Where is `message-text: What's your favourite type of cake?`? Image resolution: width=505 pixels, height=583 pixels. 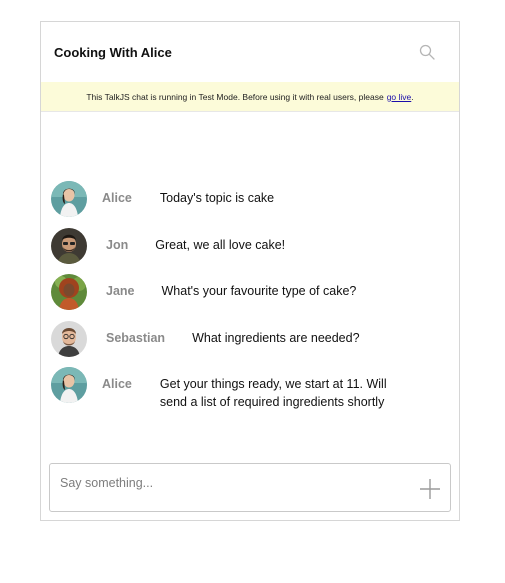 message-text: What's your favourite type of cake? is located at coordinates (259, 291).